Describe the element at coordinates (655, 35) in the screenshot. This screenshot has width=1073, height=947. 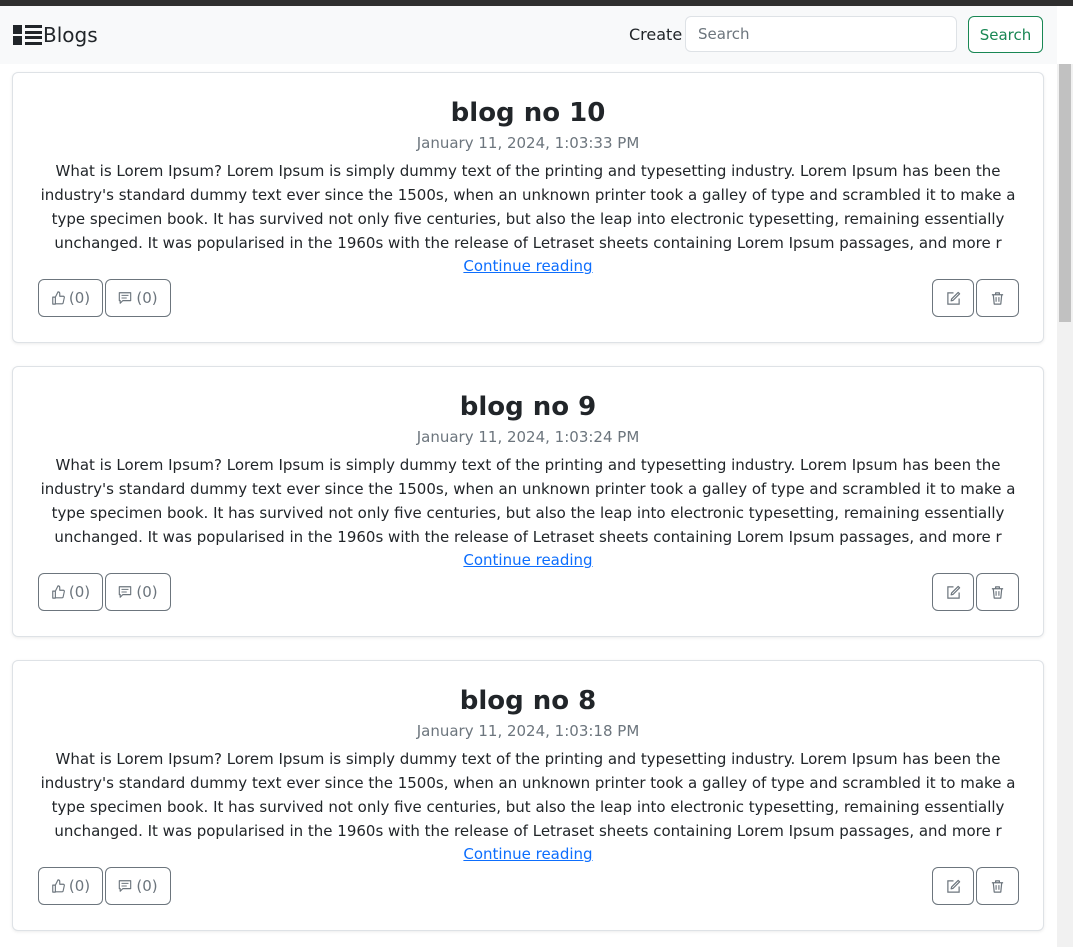
I see `create-link: Create` at that location.